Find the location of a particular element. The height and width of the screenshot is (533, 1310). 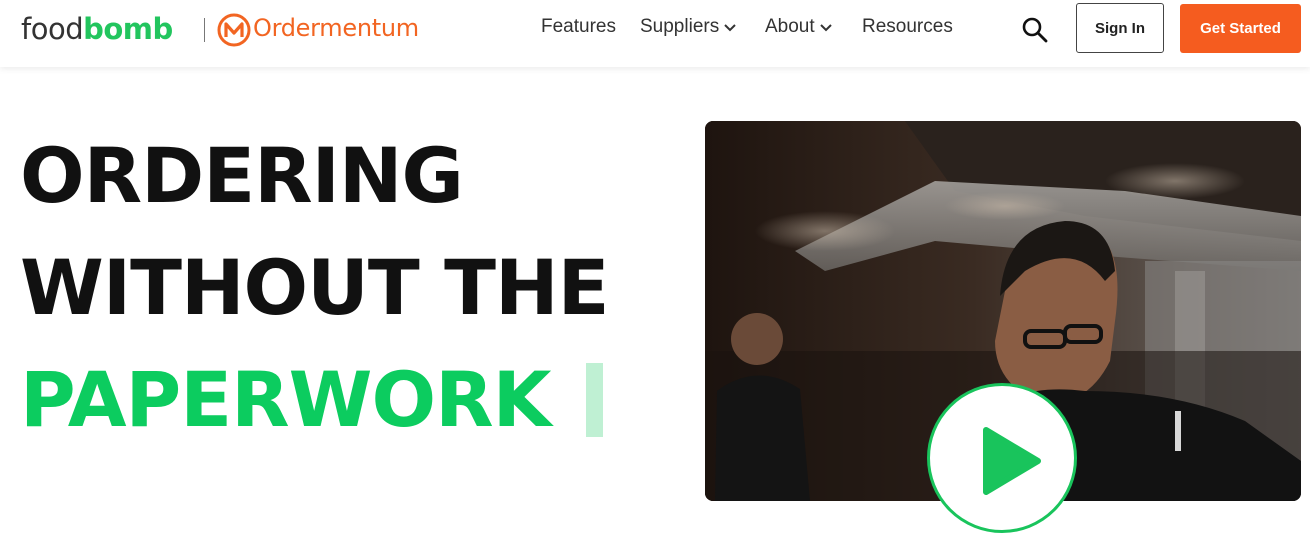

play-icon is located at coordinates (1012, 461).